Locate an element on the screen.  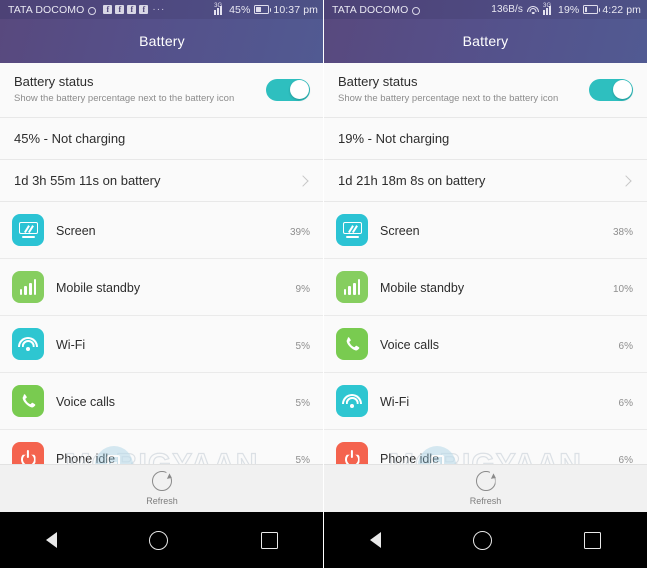
status-bar-right: 136B/s 3G 19% 4:22 pm is located at coordinates (566, 9).